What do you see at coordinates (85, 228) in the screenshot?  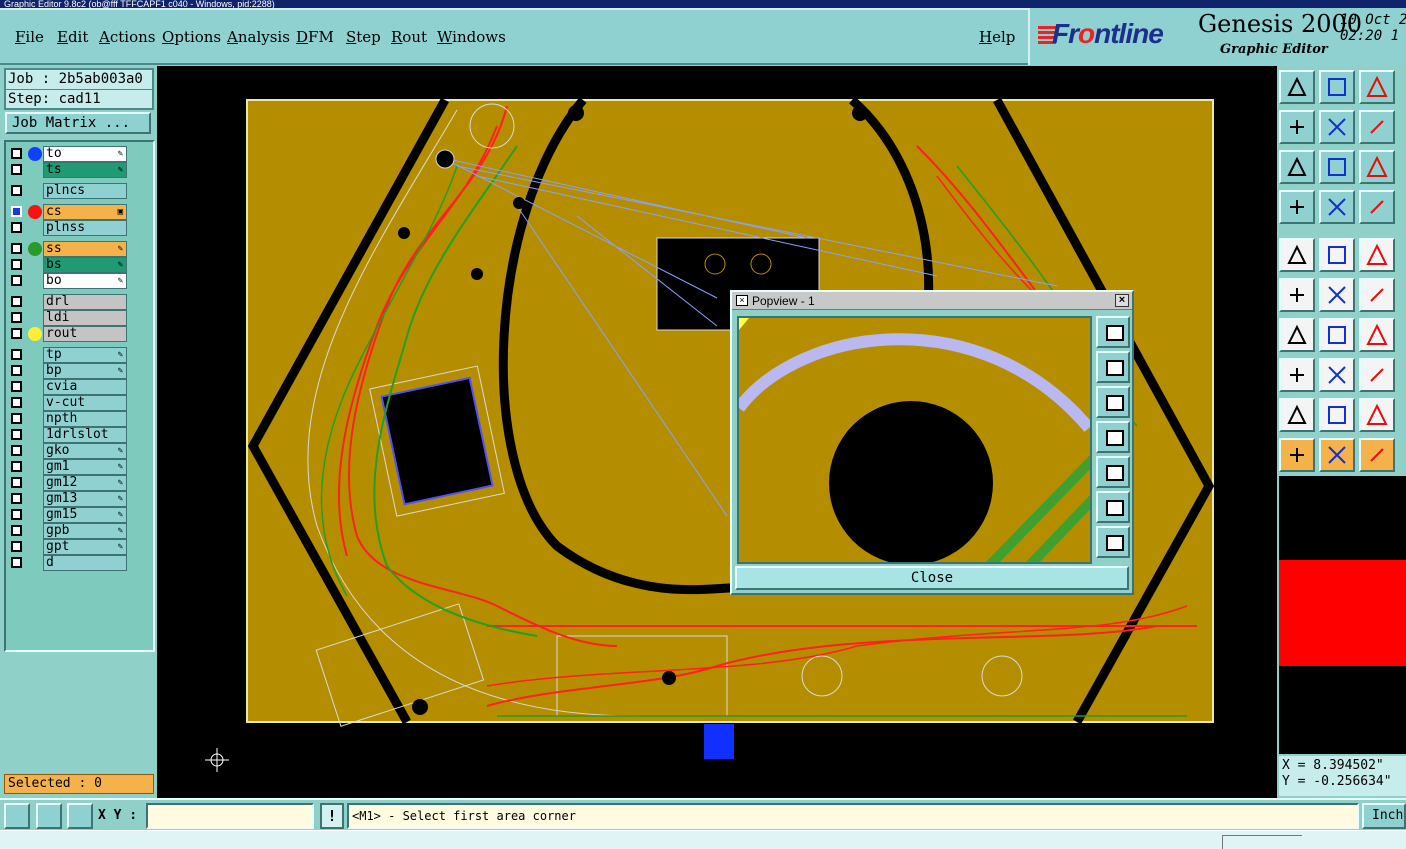 I see `layer-name: plnss` at bounding box center [85, 228].